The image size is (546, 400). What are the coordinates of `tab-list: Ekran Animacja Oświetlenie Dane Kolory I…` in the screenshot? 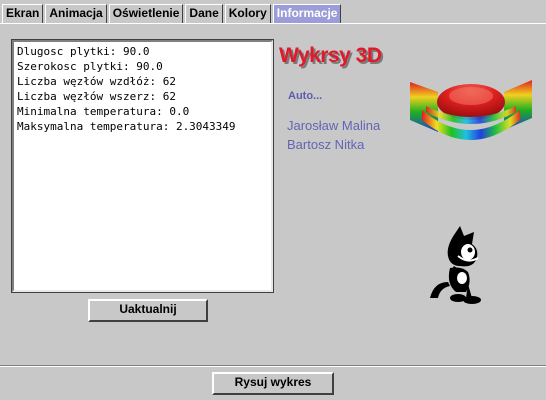 It's located at (172, 14).